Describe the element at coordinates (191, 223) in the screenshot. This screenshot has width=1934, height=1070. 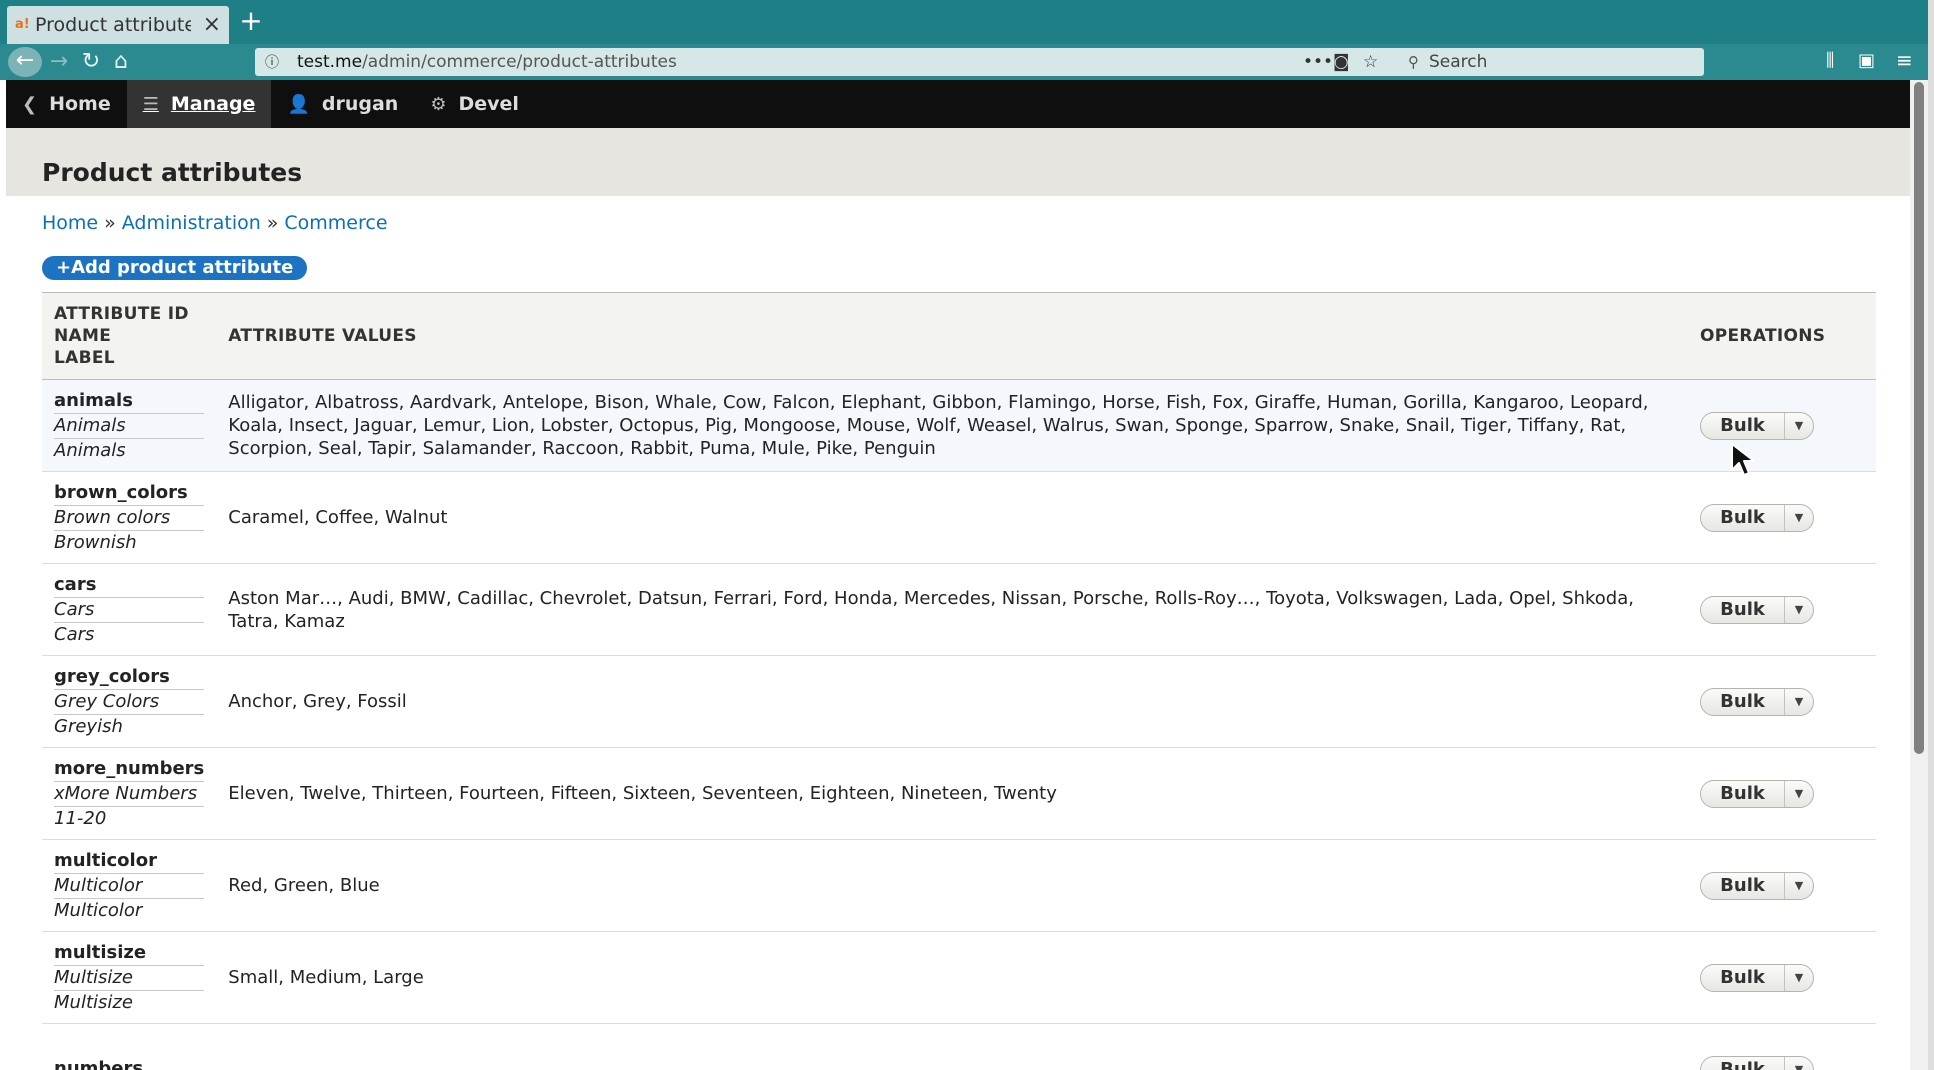
I see `breadcrumb-administration: Administration` at that location.